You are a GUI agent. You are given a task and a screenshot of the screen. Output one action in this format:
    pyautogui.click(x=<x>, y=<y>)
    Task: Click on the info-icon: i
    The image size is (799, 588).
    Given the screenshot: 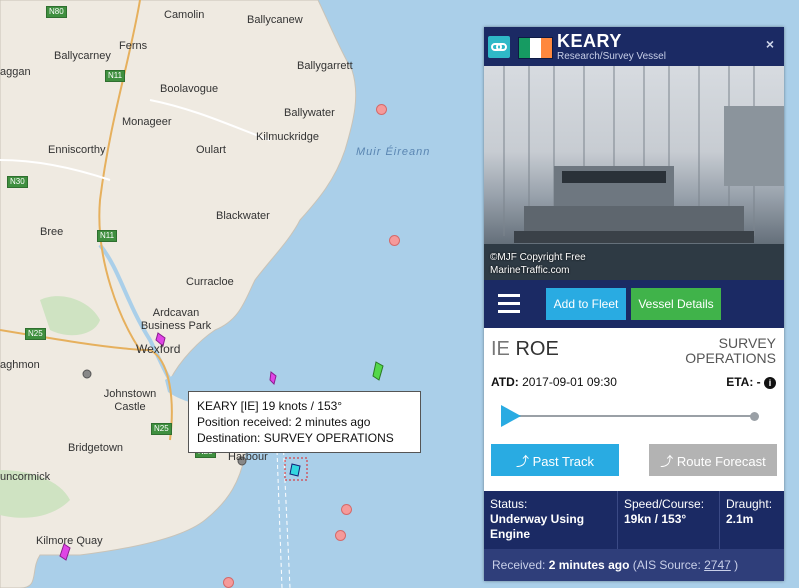 What is the action you would take?
    pyautogui.click(x=770, y=382)
    